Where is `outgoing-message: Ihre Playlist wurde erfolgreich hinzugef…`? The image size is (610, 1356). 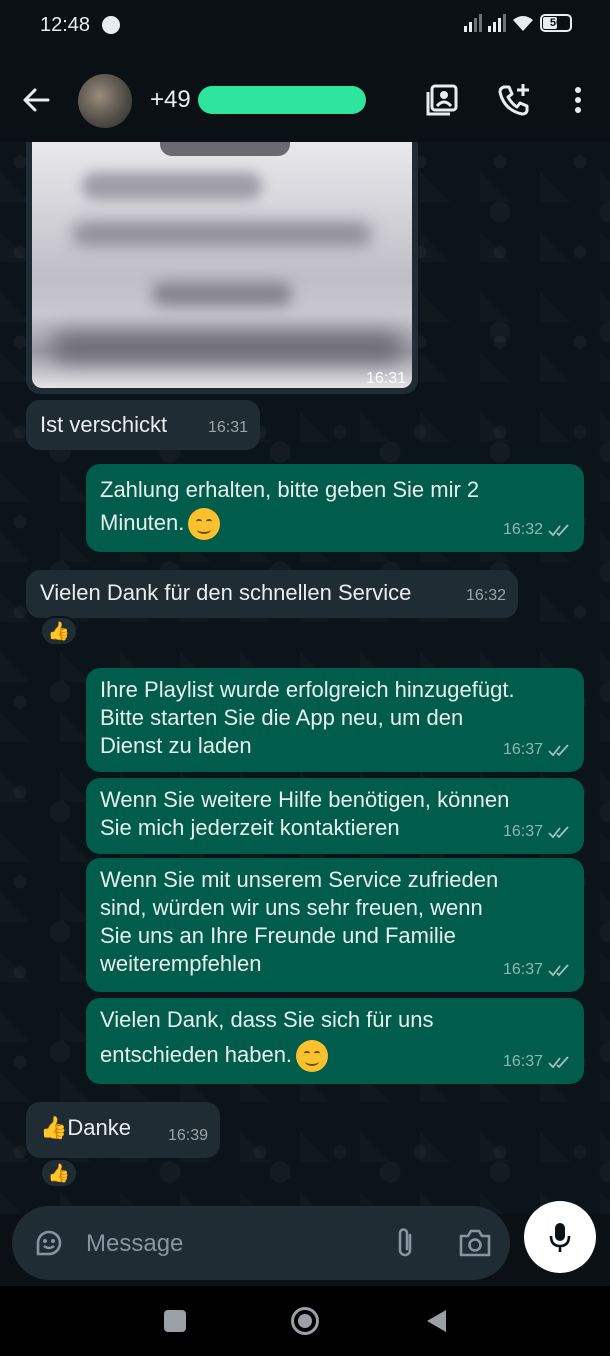 outgoing-message: Ihre Playlist wurde erfolgreich hinzugef… is located at coordinates (335, 720).